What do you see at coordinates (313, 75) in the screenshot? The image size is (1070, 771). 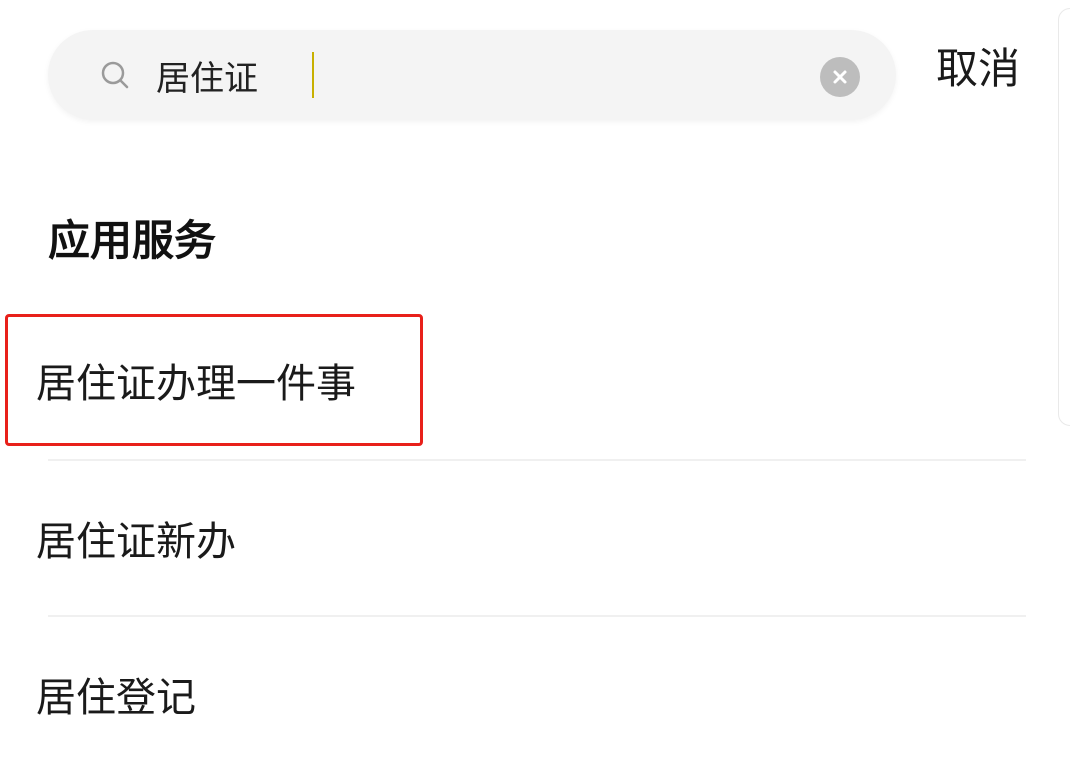 I see `text-cursor` at bounding box center [313, 75].